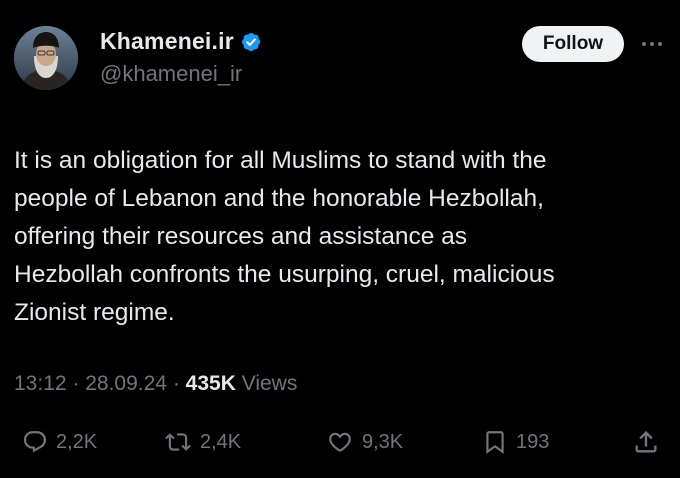  Describe the element at coordinates (210, 383) in the screenshot. I see `views-count: 435K` at that location.